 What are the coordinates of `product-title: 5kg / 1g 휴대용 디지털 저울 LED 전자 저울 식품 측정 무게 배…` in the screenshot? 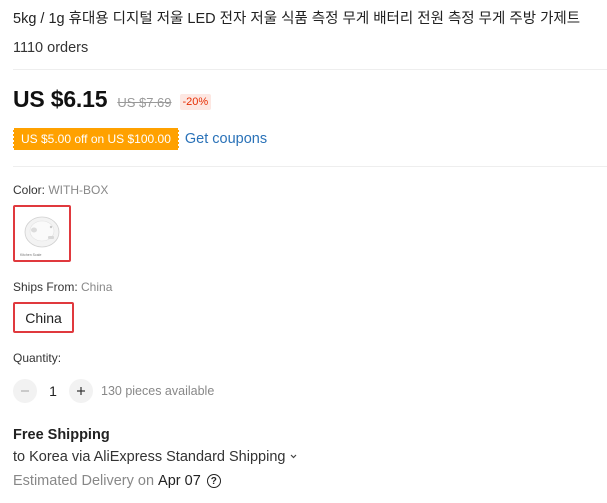 It's located at (297, 19).